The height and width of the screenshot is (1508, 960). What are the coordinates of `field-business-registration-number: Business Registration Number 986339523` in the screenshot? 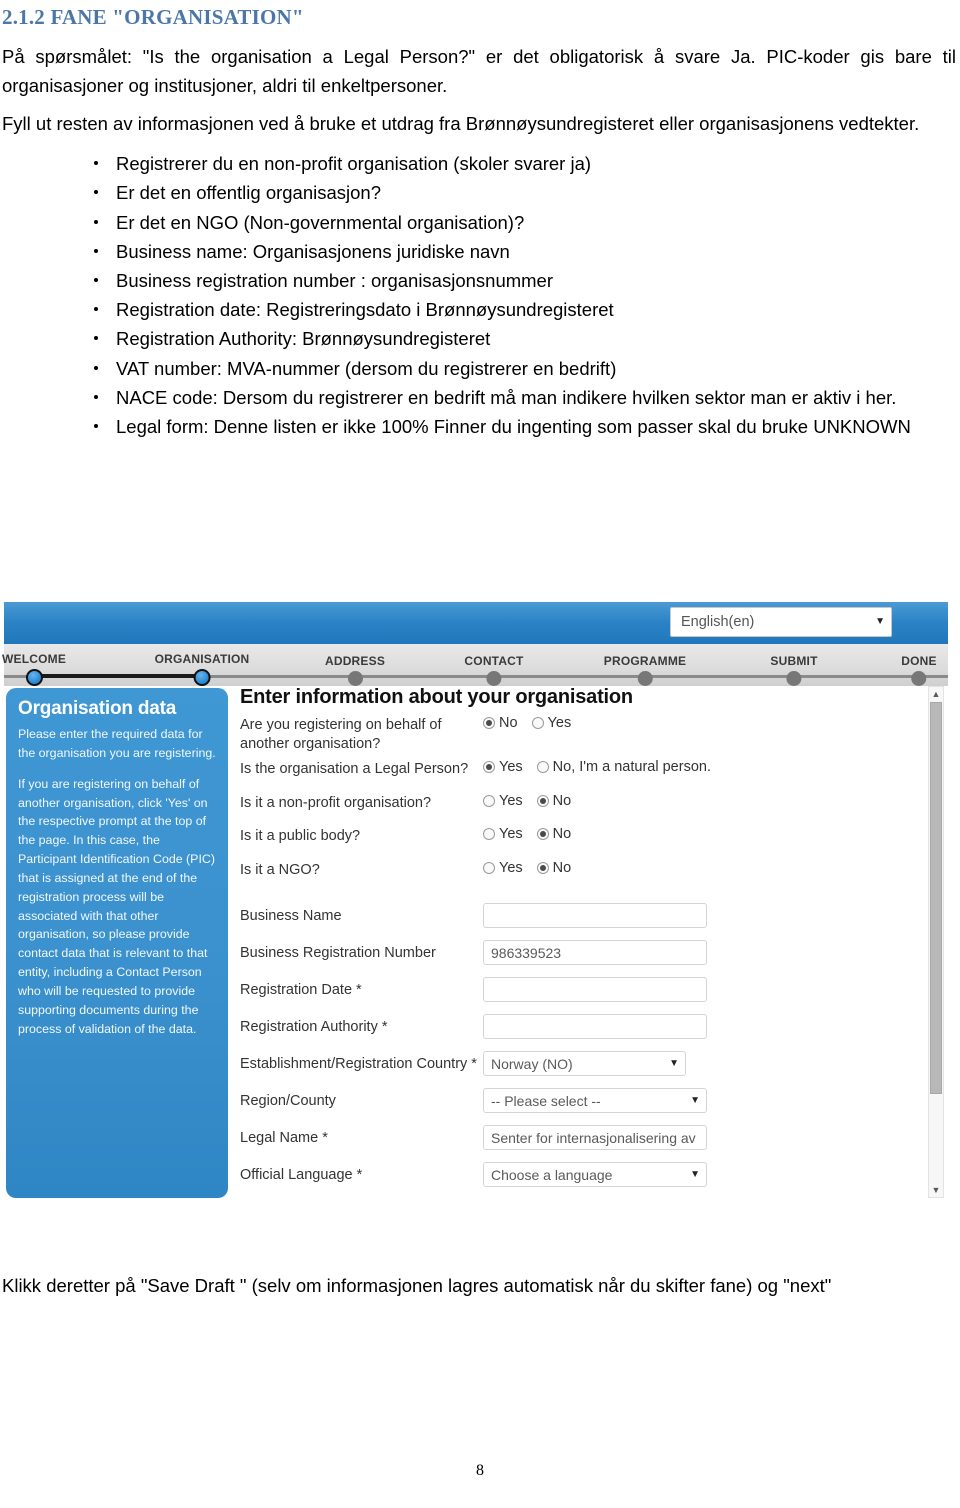 It's located at (585, 952).